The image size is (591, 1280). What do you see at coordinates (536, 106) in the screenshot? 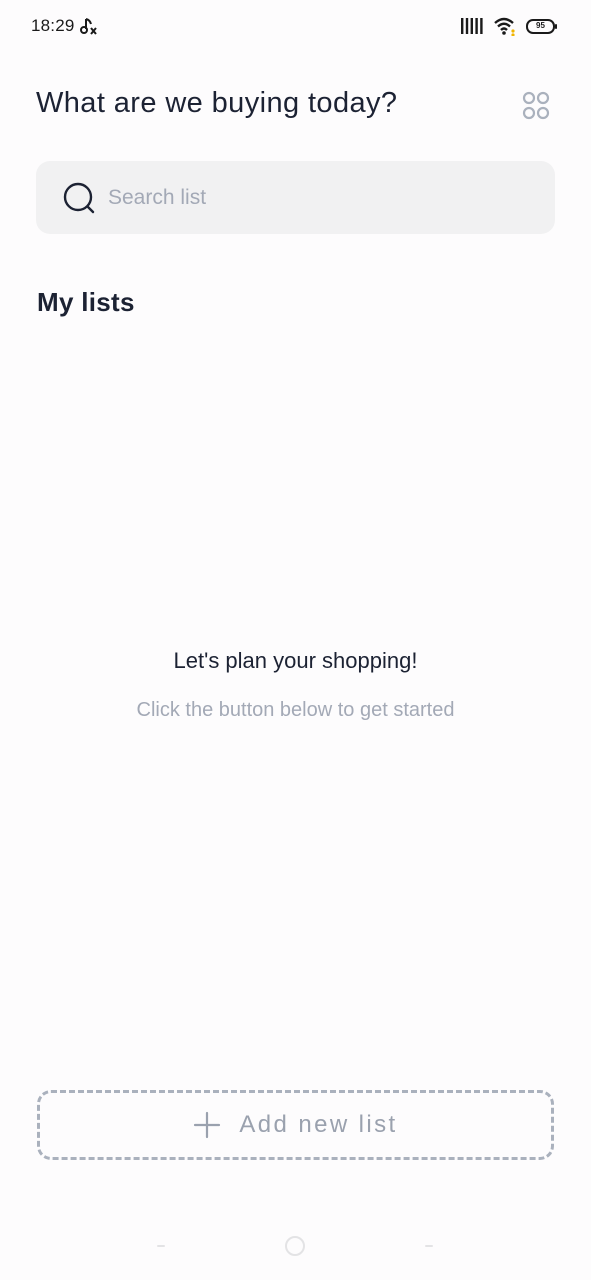
I see `grid-dots-icon` at bounding box center [536, 106].